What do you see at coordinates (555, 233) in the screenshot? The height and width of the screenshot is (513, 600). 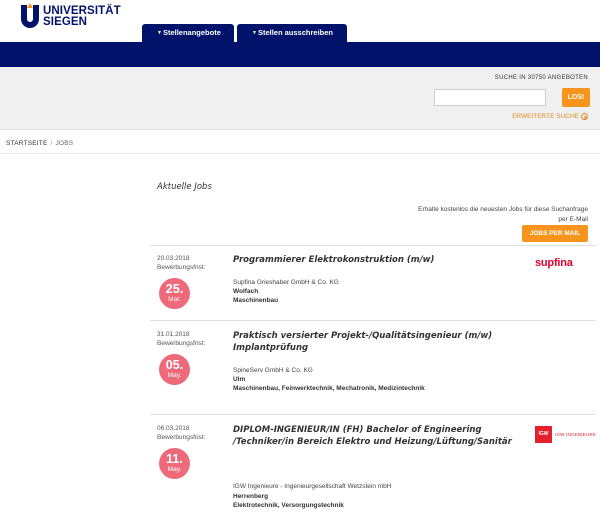 I see `jobs-per-mail-button: JOBS PER MAIL` at bounding box center [555, 233].